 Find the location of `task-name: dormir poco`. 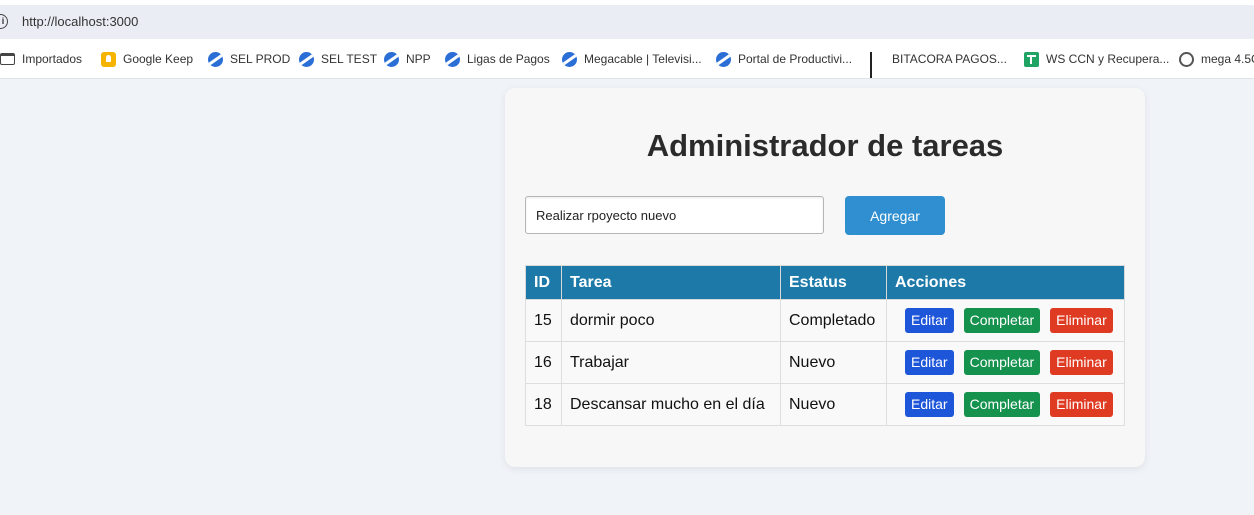

task-name: dormir poco is located at coordinates (671, 320).